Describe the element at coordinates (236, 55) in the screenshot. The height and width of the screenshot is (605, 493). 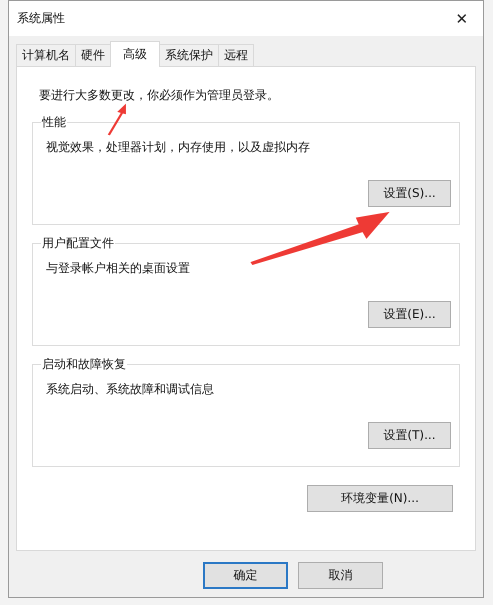
I see `tab: 远程` at that location.